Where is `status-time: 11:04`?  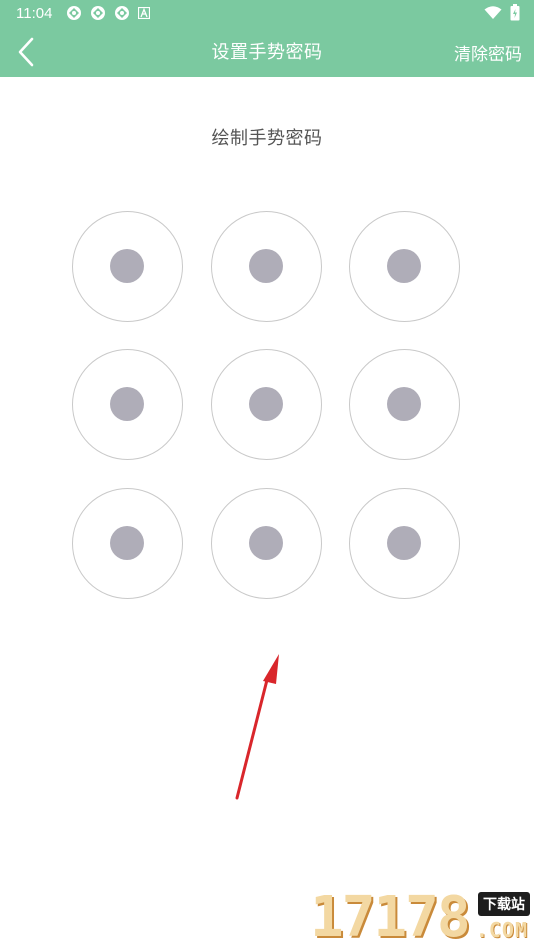 status-time: 11:04 is located at coordinates (34, 13).